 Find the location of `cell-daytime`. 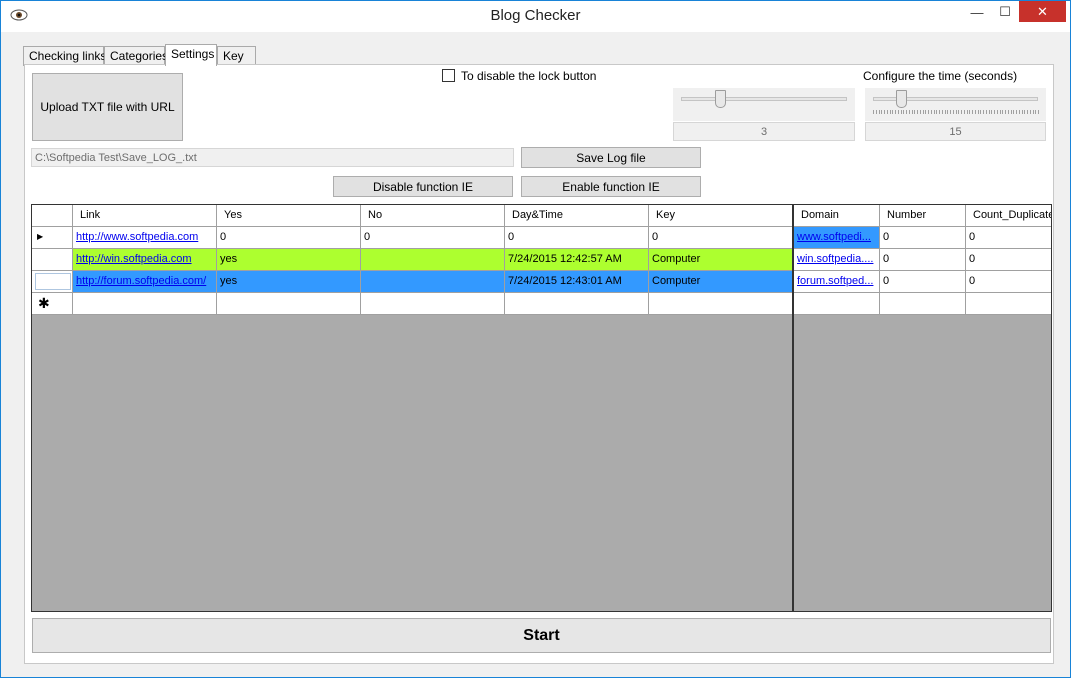

cell-daytime is located at coordinates (577, 304).